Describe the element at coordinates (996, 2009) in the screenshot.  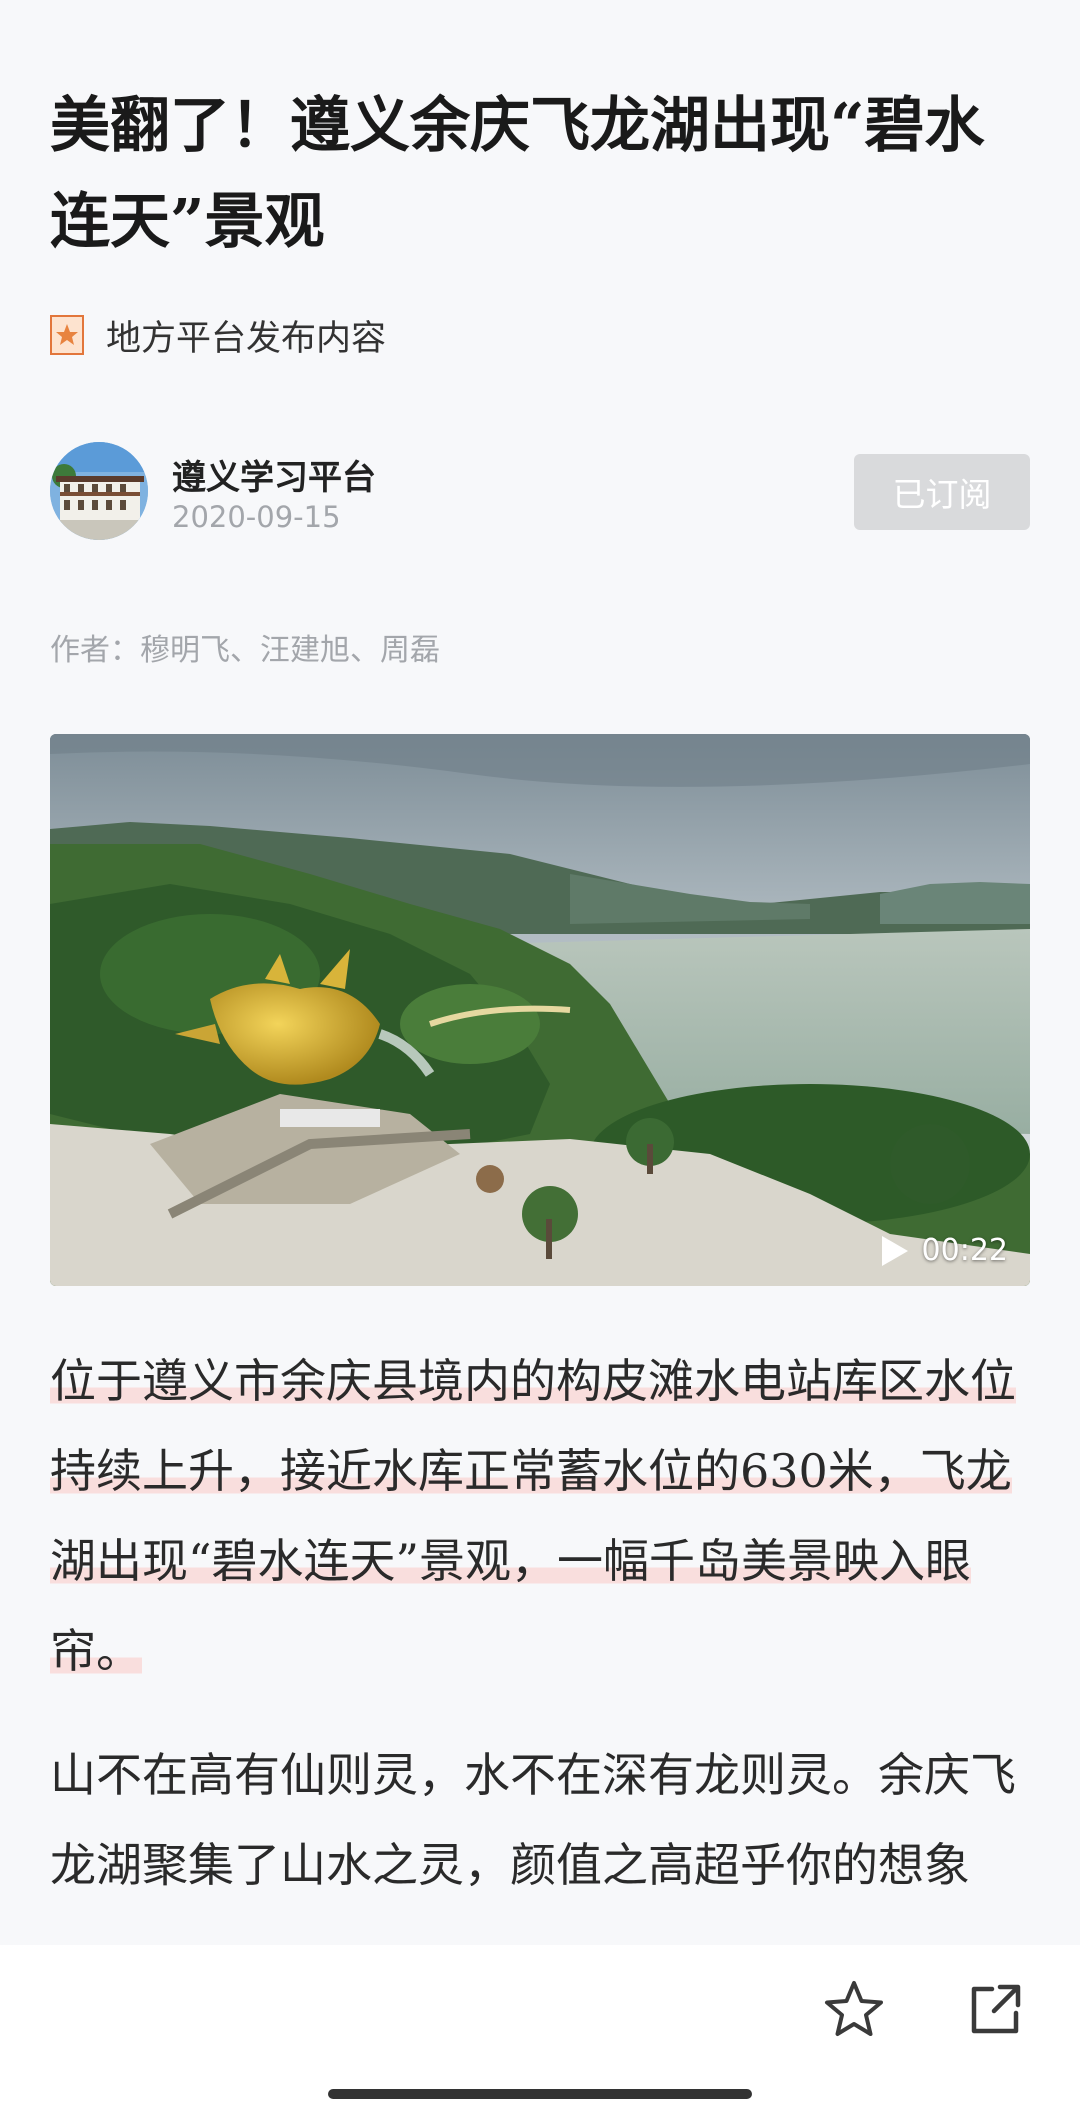
I see `share-icon` at that location.